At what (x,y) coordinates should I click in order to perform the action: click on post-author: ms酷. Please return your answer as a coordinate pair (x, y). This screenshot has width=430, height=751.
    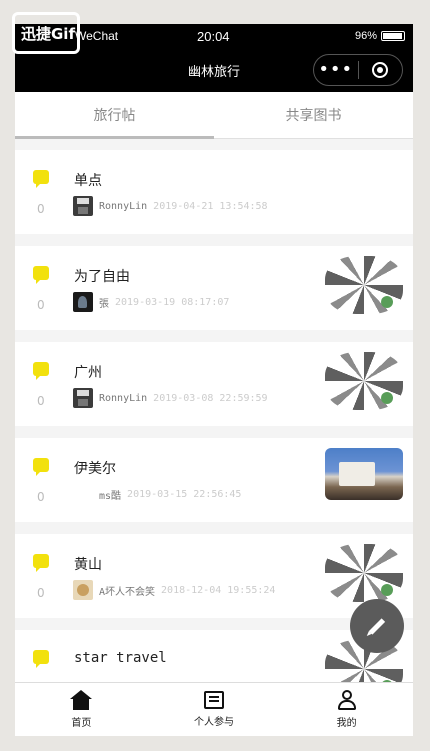
    Looking at the image, I should click on (110, 496).